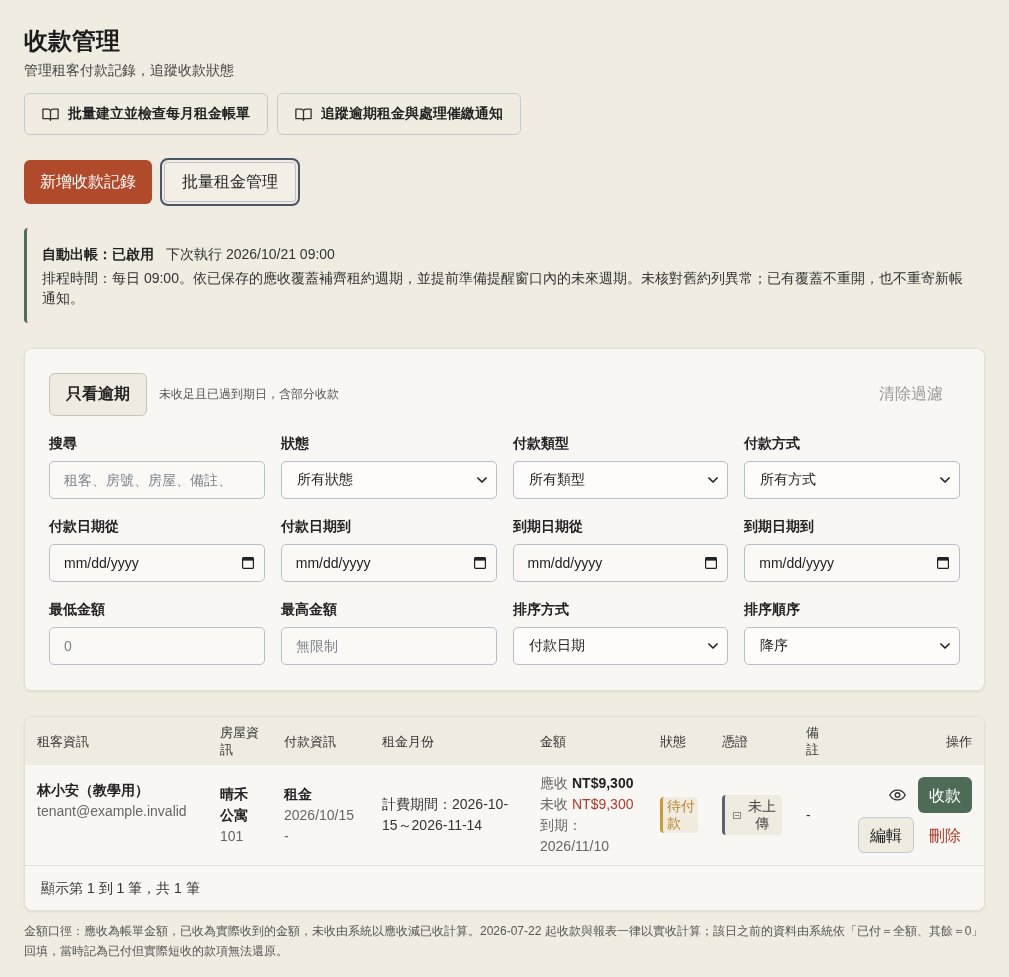  I want to click on property-name: 晴禾公寓, so click(240, 804).